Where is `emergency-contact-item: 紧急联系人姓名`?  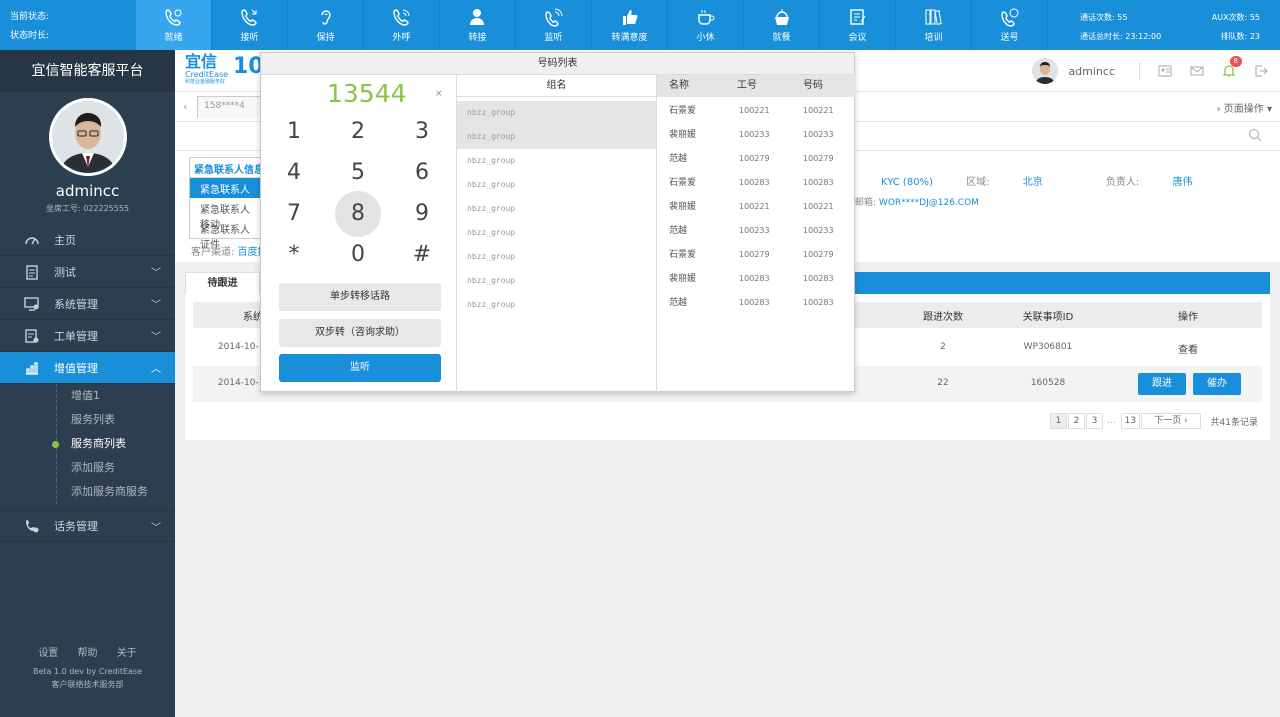 emergency-contact-item: 紧急联系人姓名 is located at coordinates (229, 194).